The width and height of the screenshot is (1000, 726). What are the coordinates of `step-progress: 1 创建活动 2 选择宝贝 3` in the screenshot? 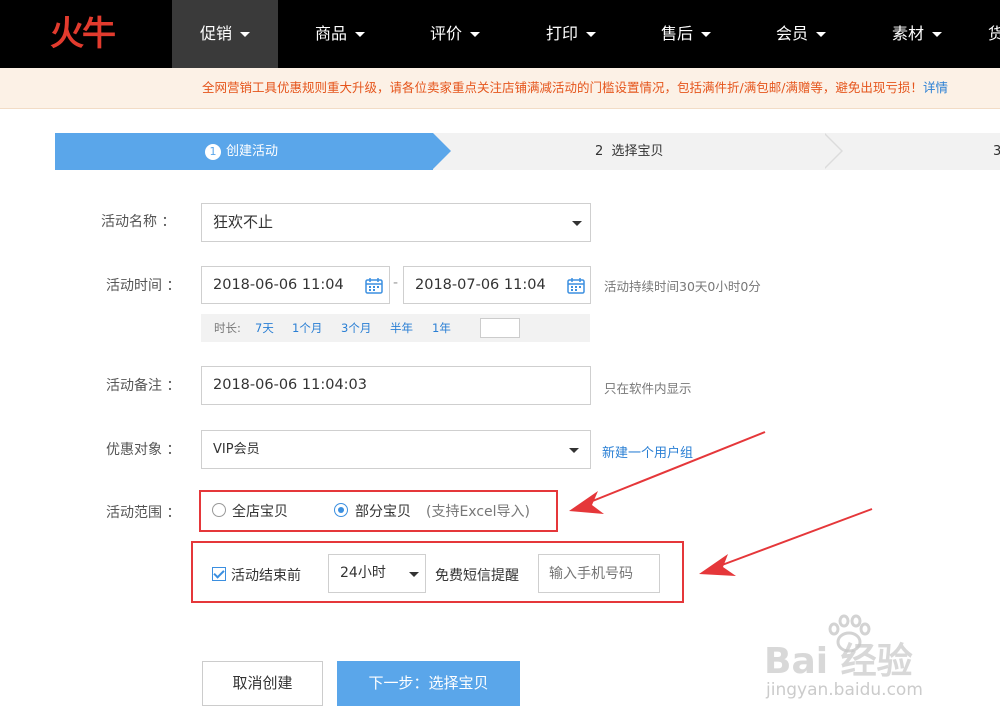 It's located at (527, 151).